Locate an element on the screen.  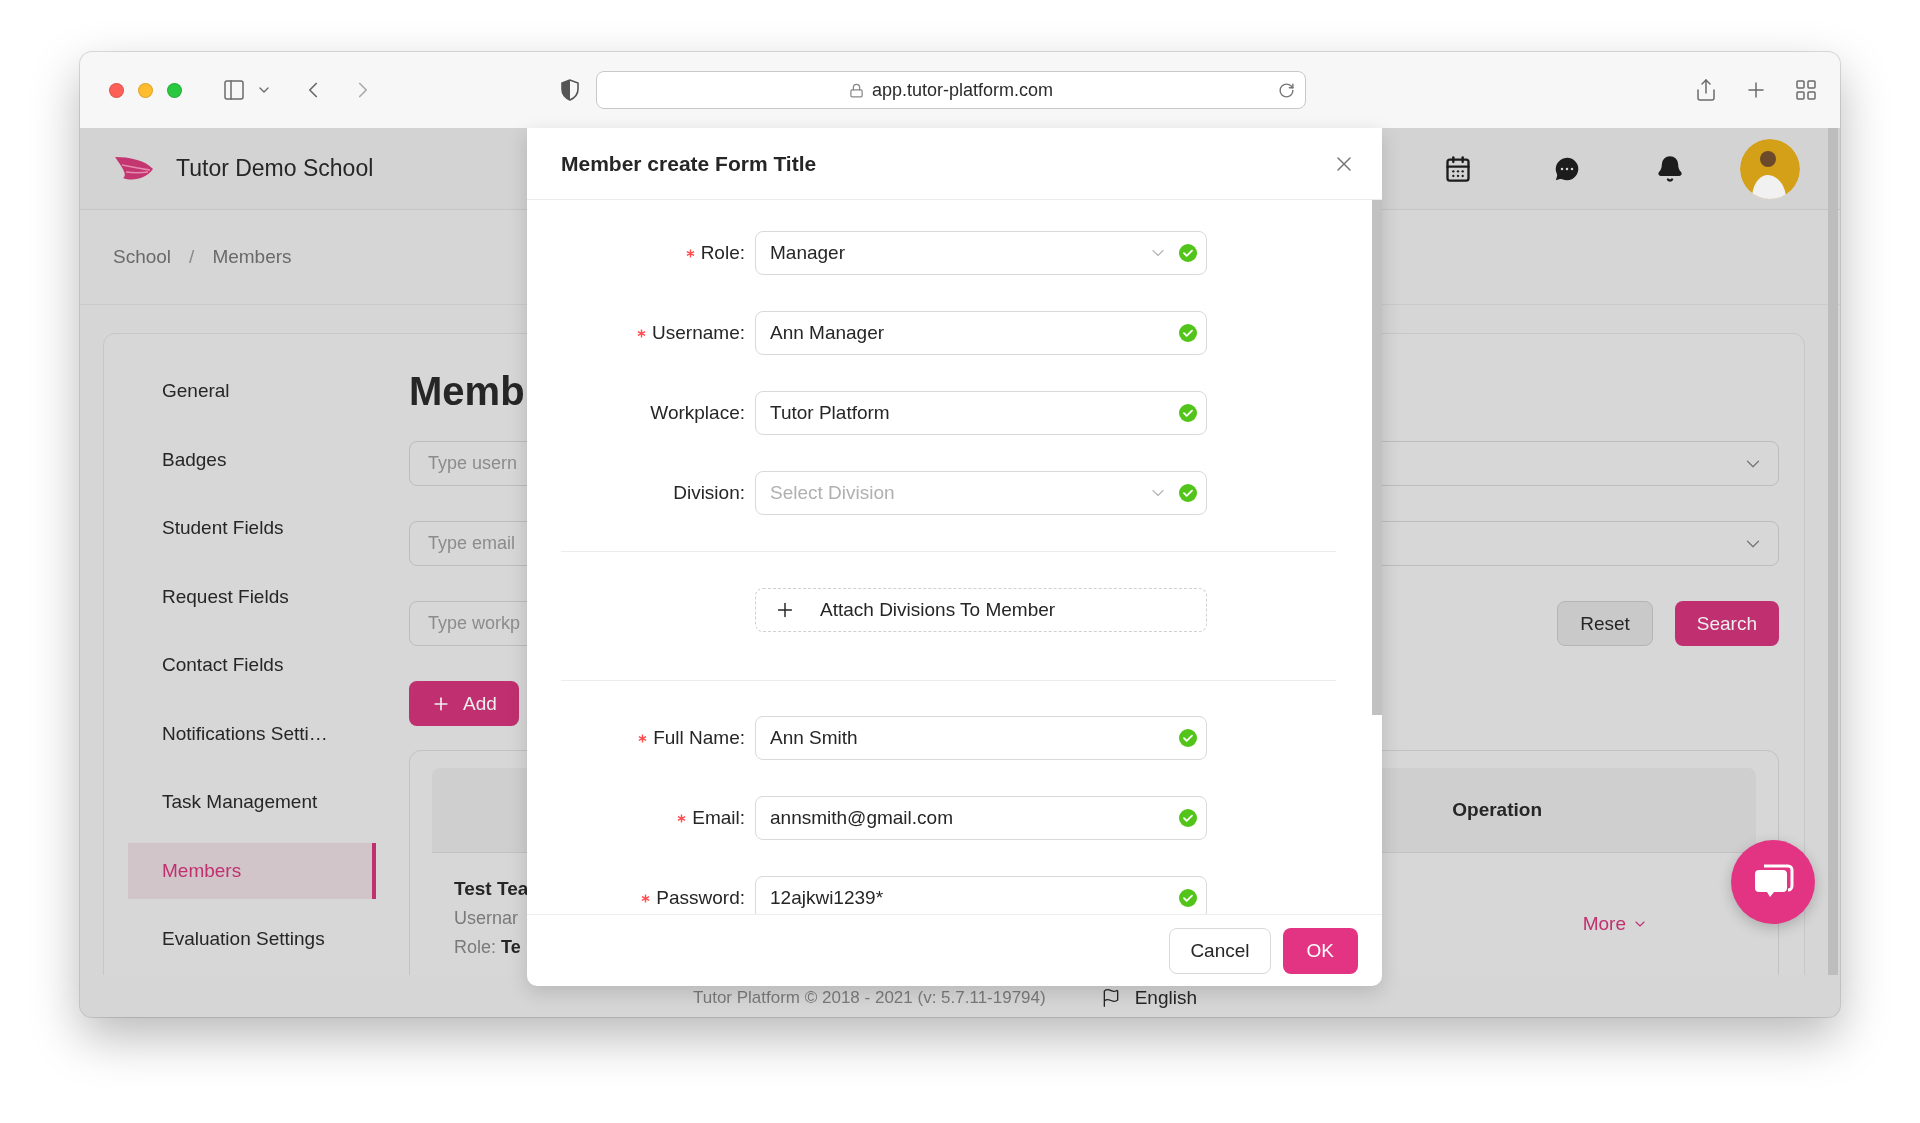
maximize-window-button is located at coordinates (174, 90).